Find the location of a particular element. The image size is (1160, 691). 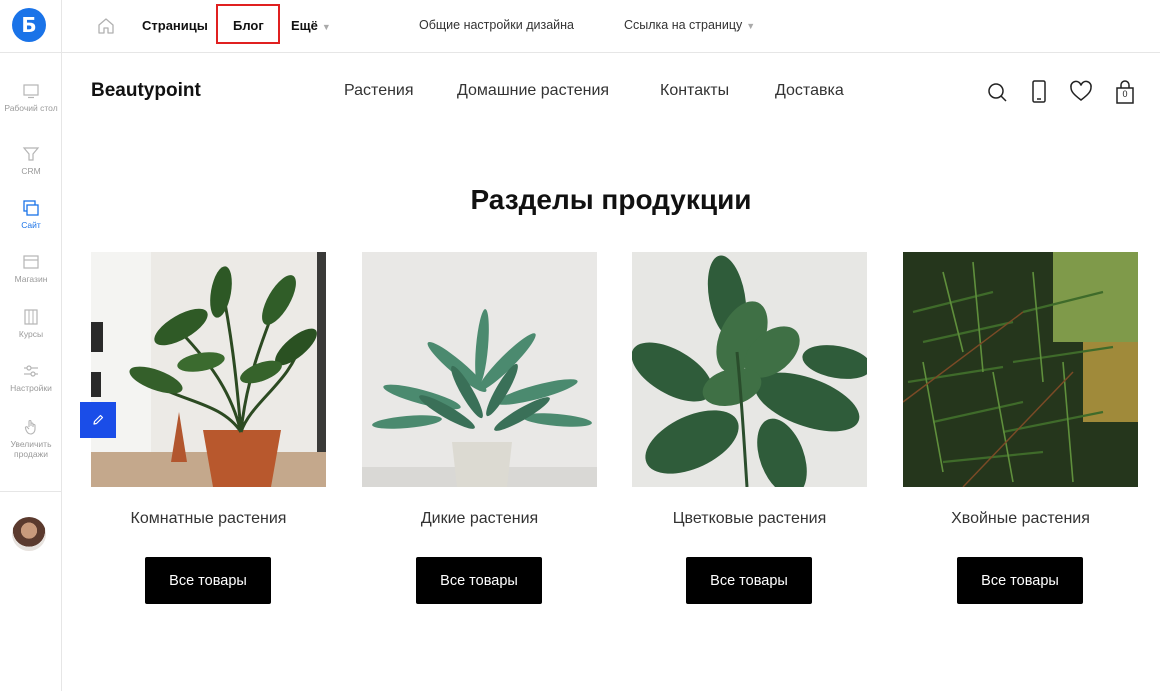

courses-icon is located at coordinates (31, 317).